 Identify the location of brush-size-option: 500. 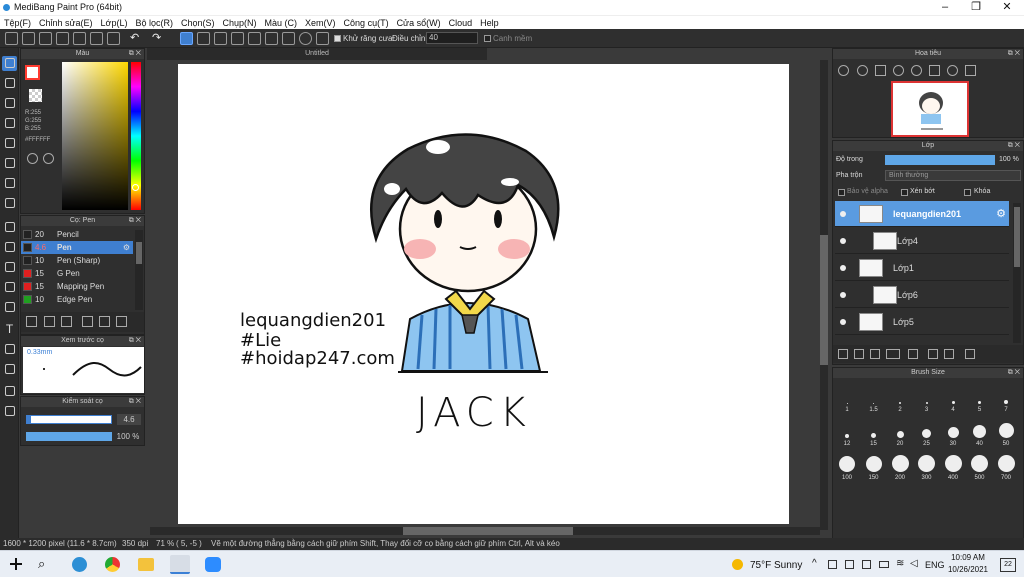
(980, 467).